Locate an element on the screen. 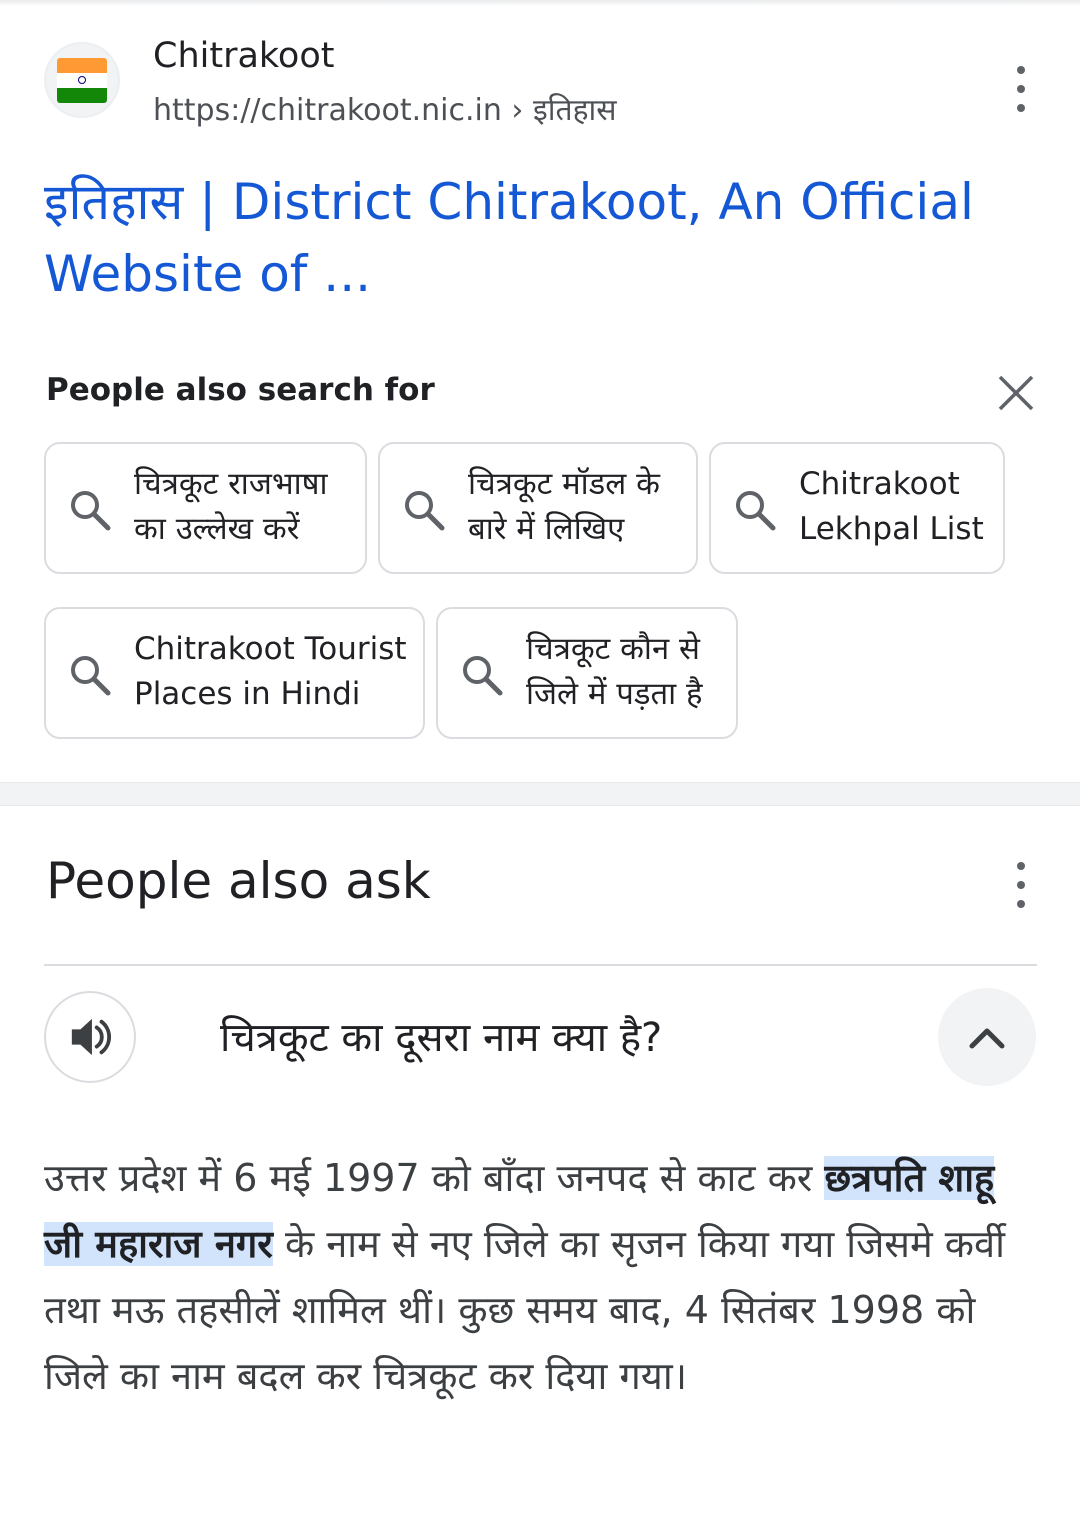 The width and height of the screenshot is (1080, 1529). related-search-chip: चित्रकूट मॉडल के बारे में लिखिए is located at coordinates (538, 508).